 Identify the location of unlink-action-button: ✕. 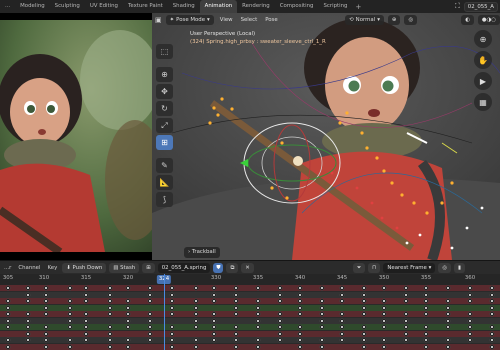
(247, 267).